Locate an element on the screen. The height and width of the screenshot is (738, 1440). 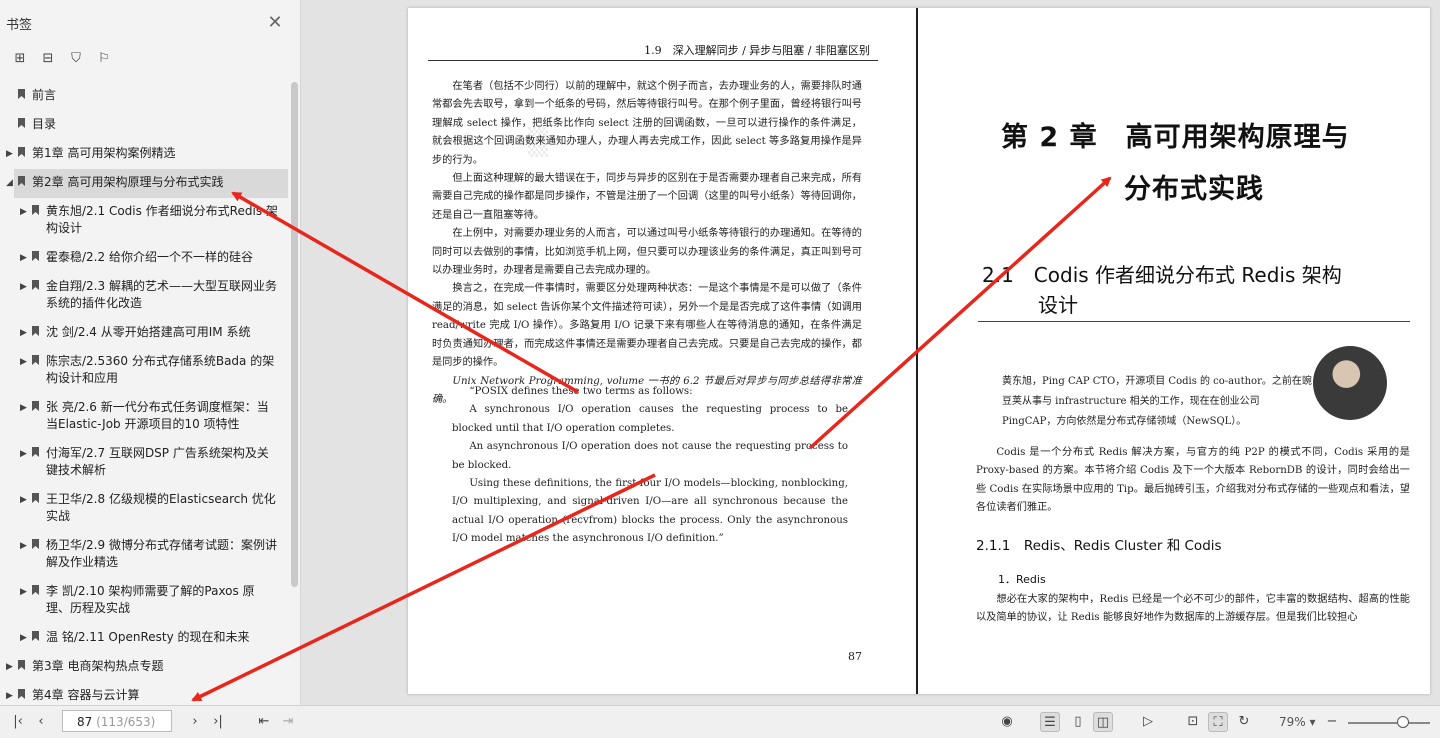
bookmark-chapter: ▶ 第1章 高可用架构案例精选 is located at coordinates (144, 154).